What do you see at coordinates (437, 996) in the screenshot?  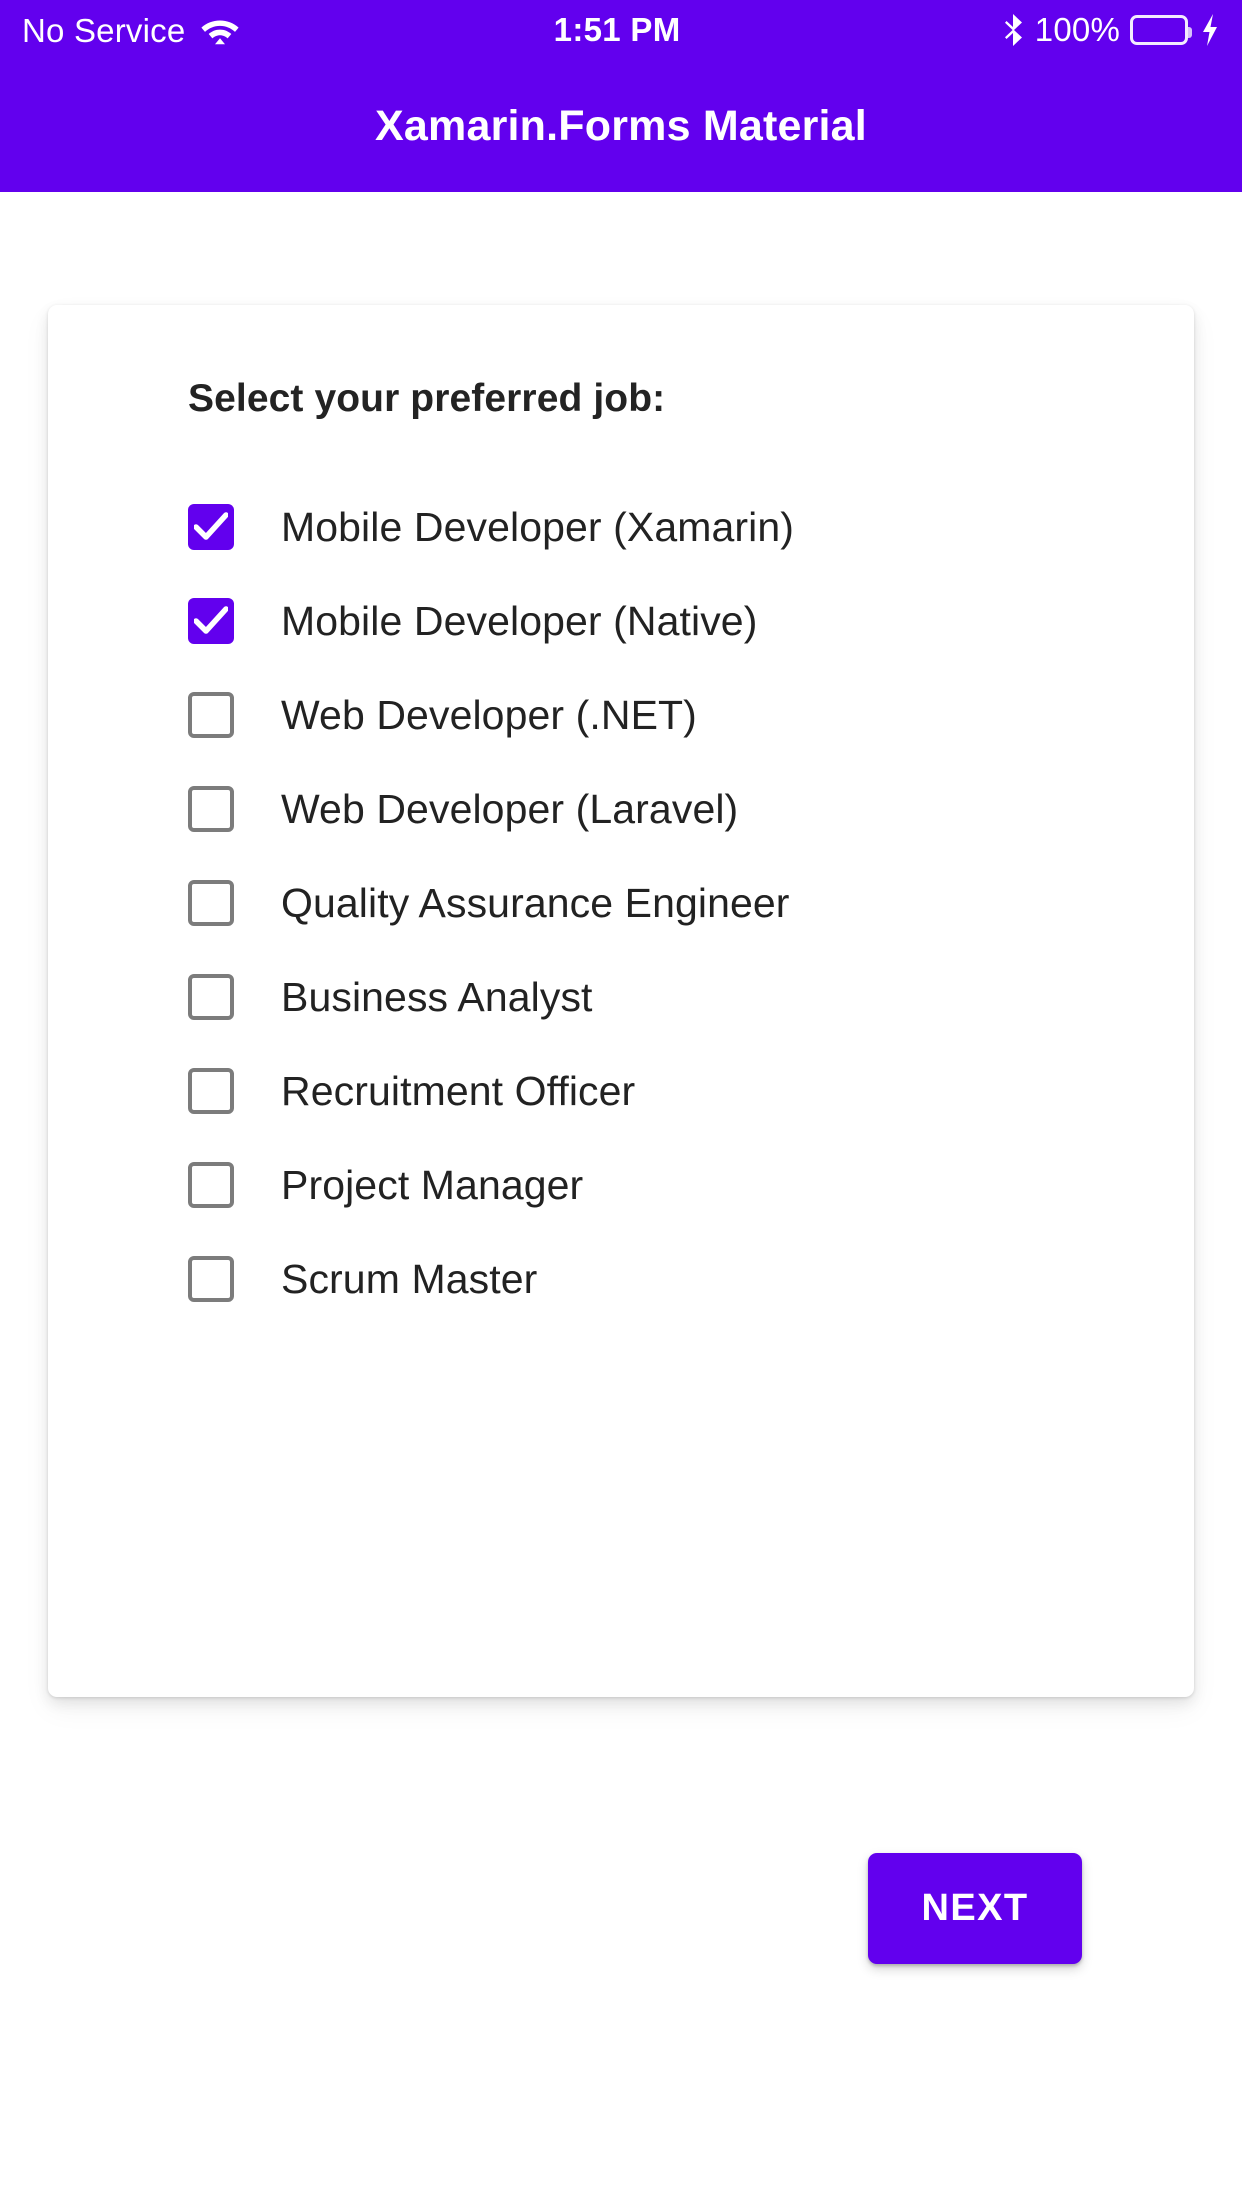 I see `list-item-label: Business Analyst` at bounding box center [437, 996].